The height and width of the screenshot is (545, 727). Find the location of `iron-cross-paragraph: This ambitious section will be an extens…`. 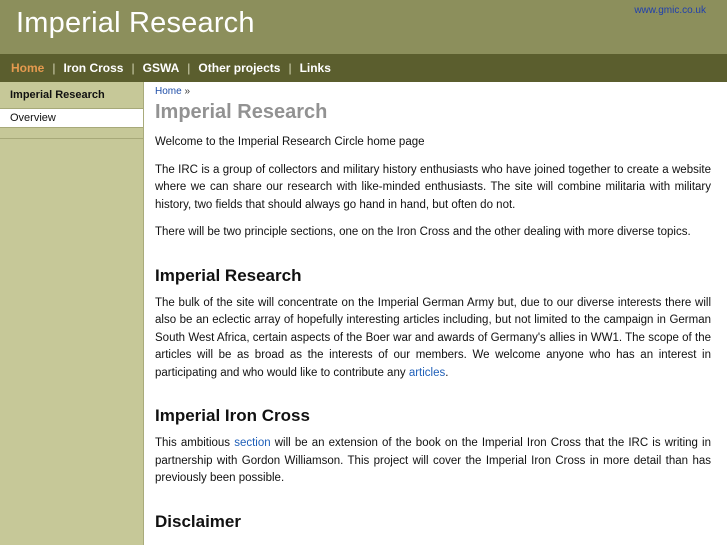

iron-cross-paragraph: This ambitious section will be an extens… is located at coordinates (433, 461).